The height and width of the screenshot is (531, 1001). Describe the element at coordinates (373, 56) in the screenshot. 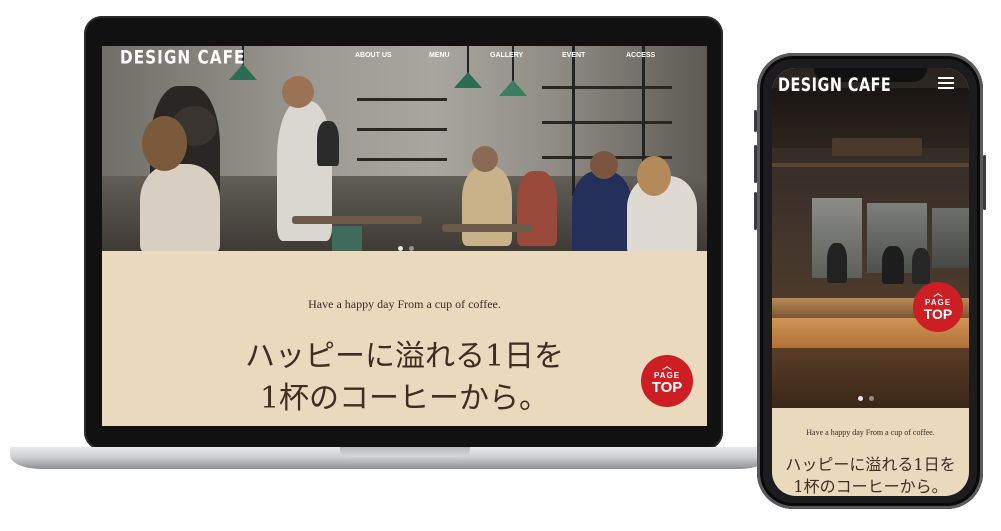

I see `nav-item-about-us: ABOUT US` at that location.